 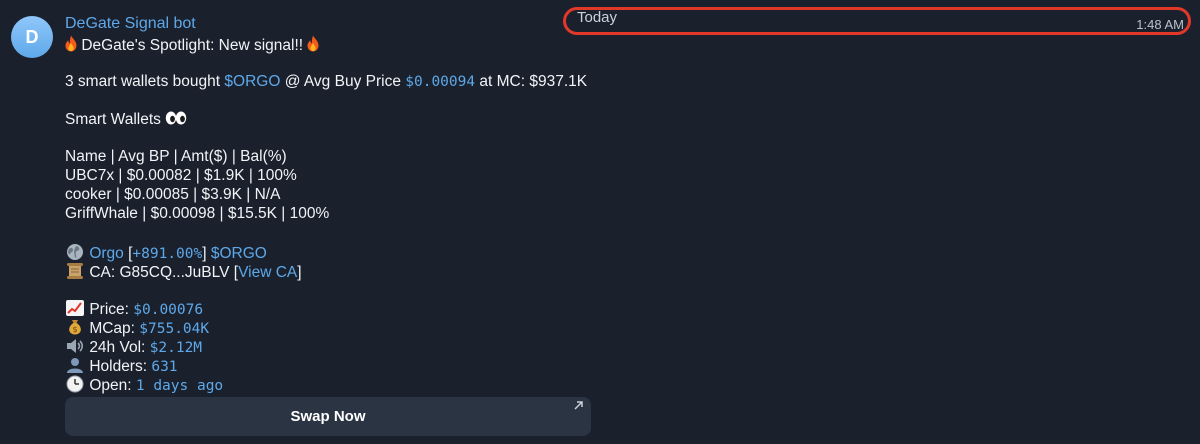 I want to click on holders-value: 631, so click(x=164, y=367).